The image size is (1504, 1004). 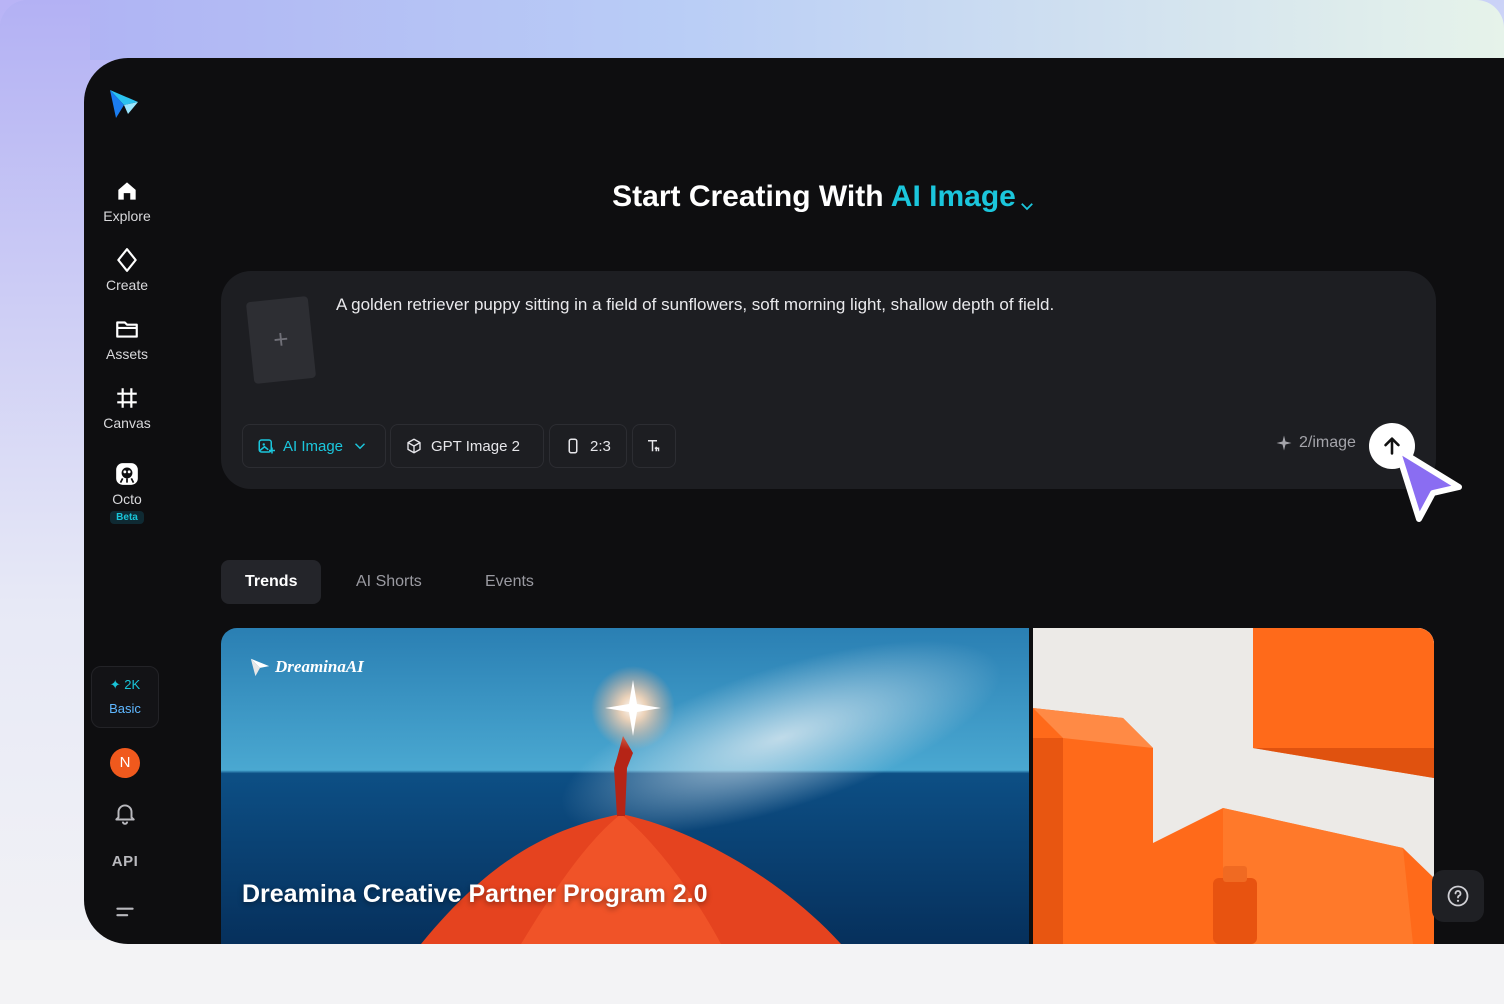 I want to click on outer-backdrop-top, so click(x=752, y=30).